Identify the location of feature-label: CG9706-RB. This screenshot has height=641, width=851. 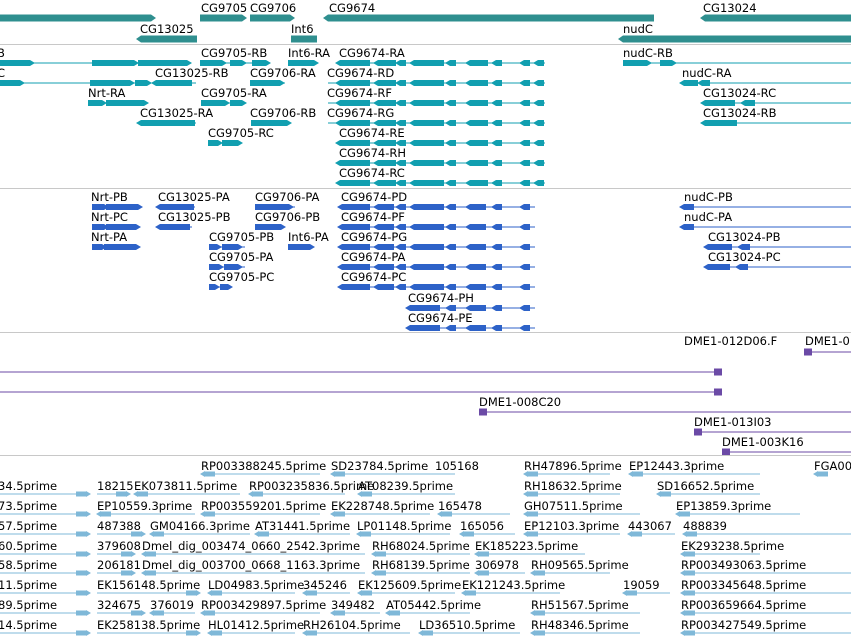
(283, 113).